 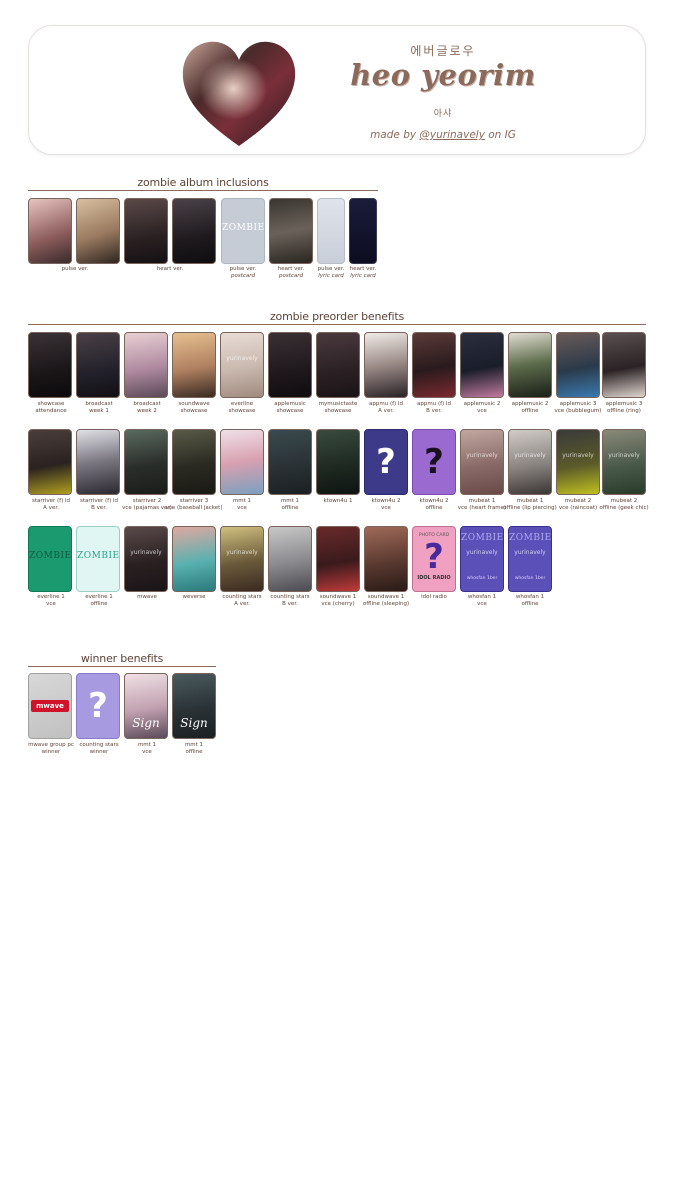 I want to click on card-label: mmt 1 offline, so click(x=194, y=748).